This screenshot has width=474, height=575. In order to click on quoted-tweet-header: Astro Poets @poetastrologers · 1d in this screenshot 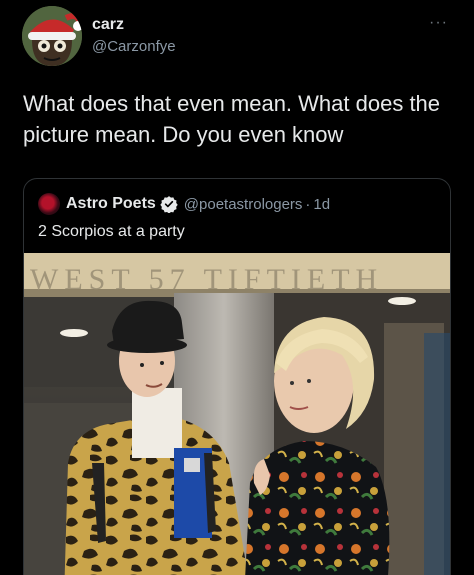, I will do `click(184, 204)`.